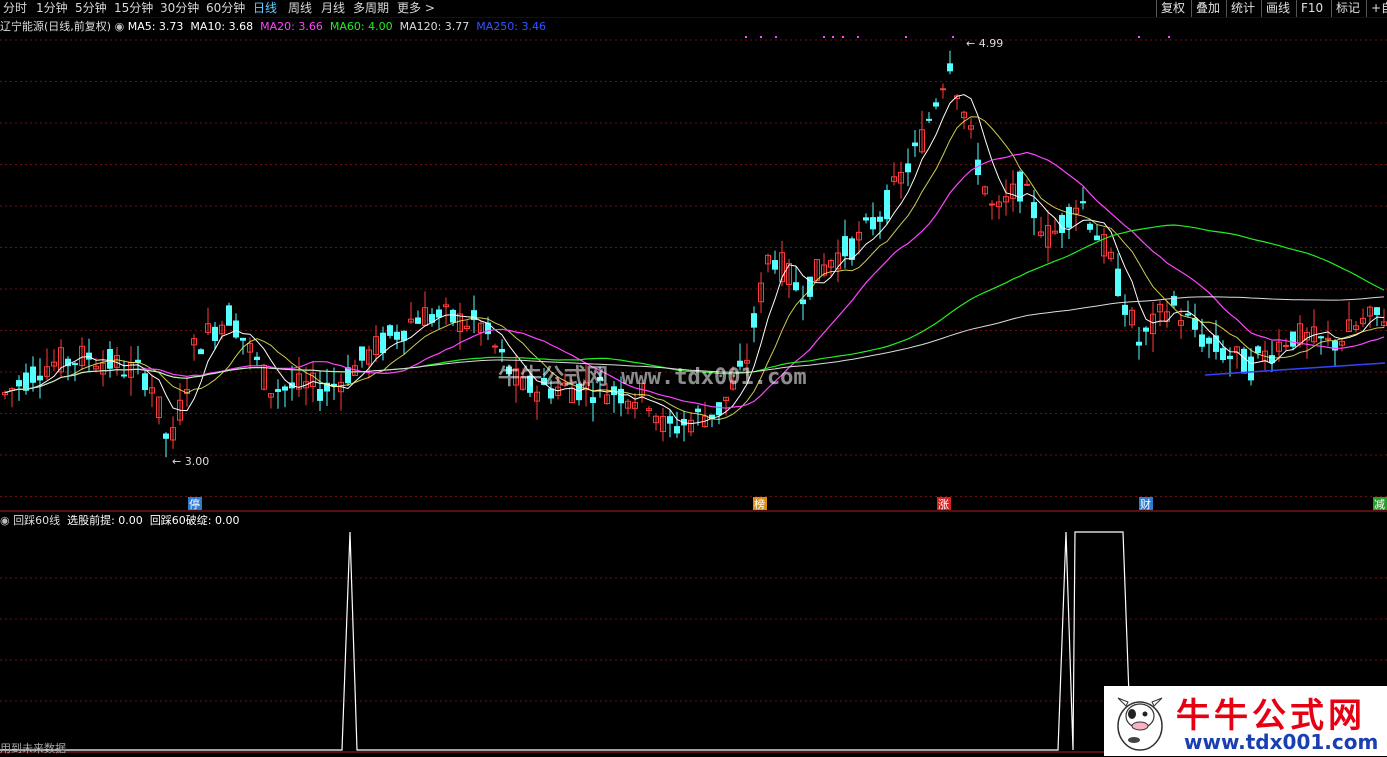 The image size is (1387, 757). I want to click on indicator-dropdown-icon: ◉, so click(5, 520).